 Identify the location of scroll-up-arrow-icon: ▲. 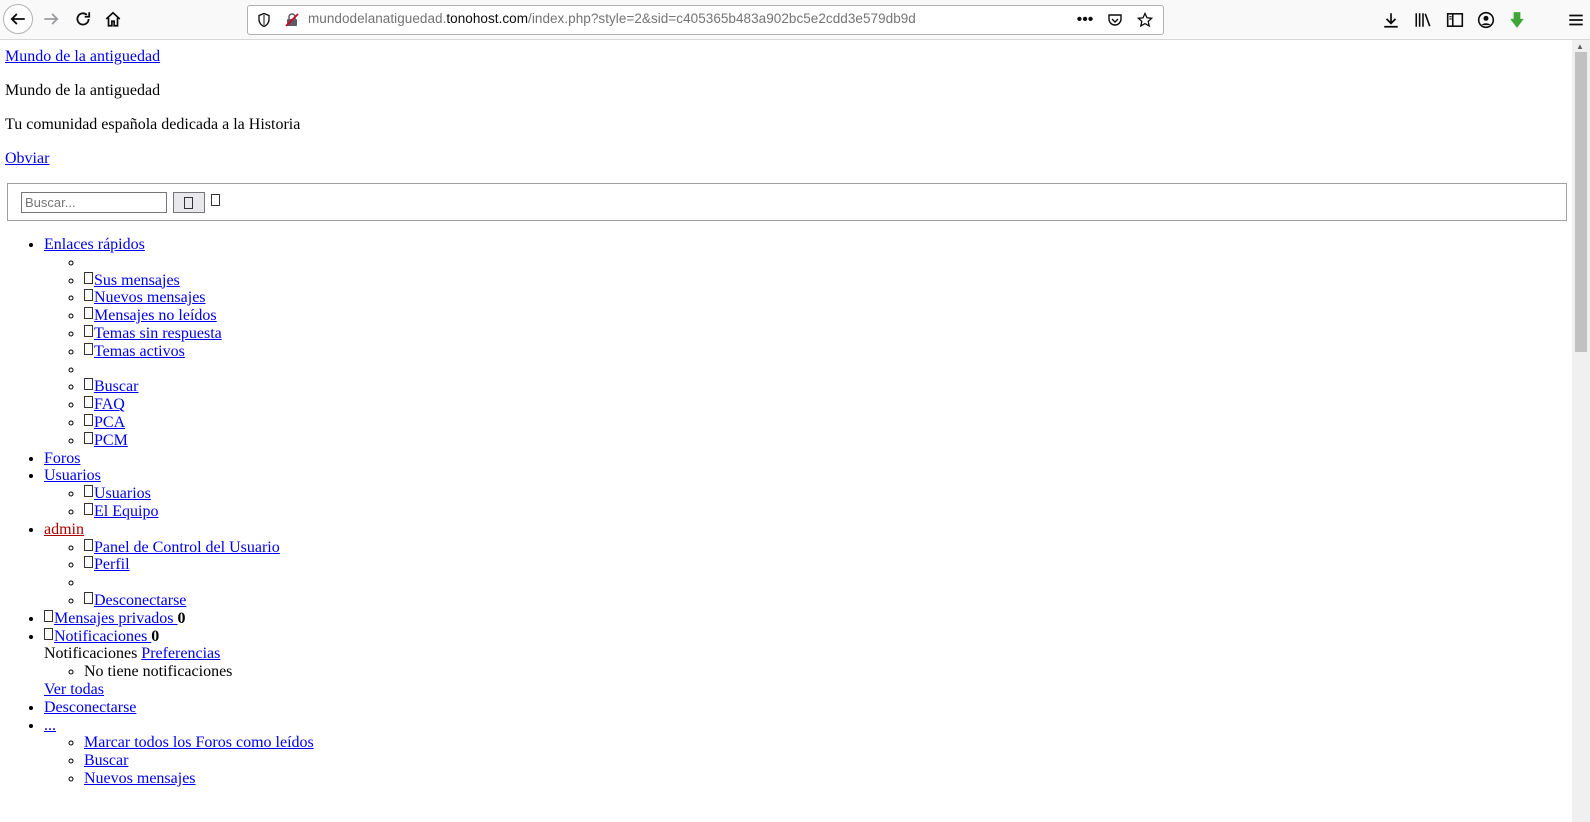
(1580, 46).